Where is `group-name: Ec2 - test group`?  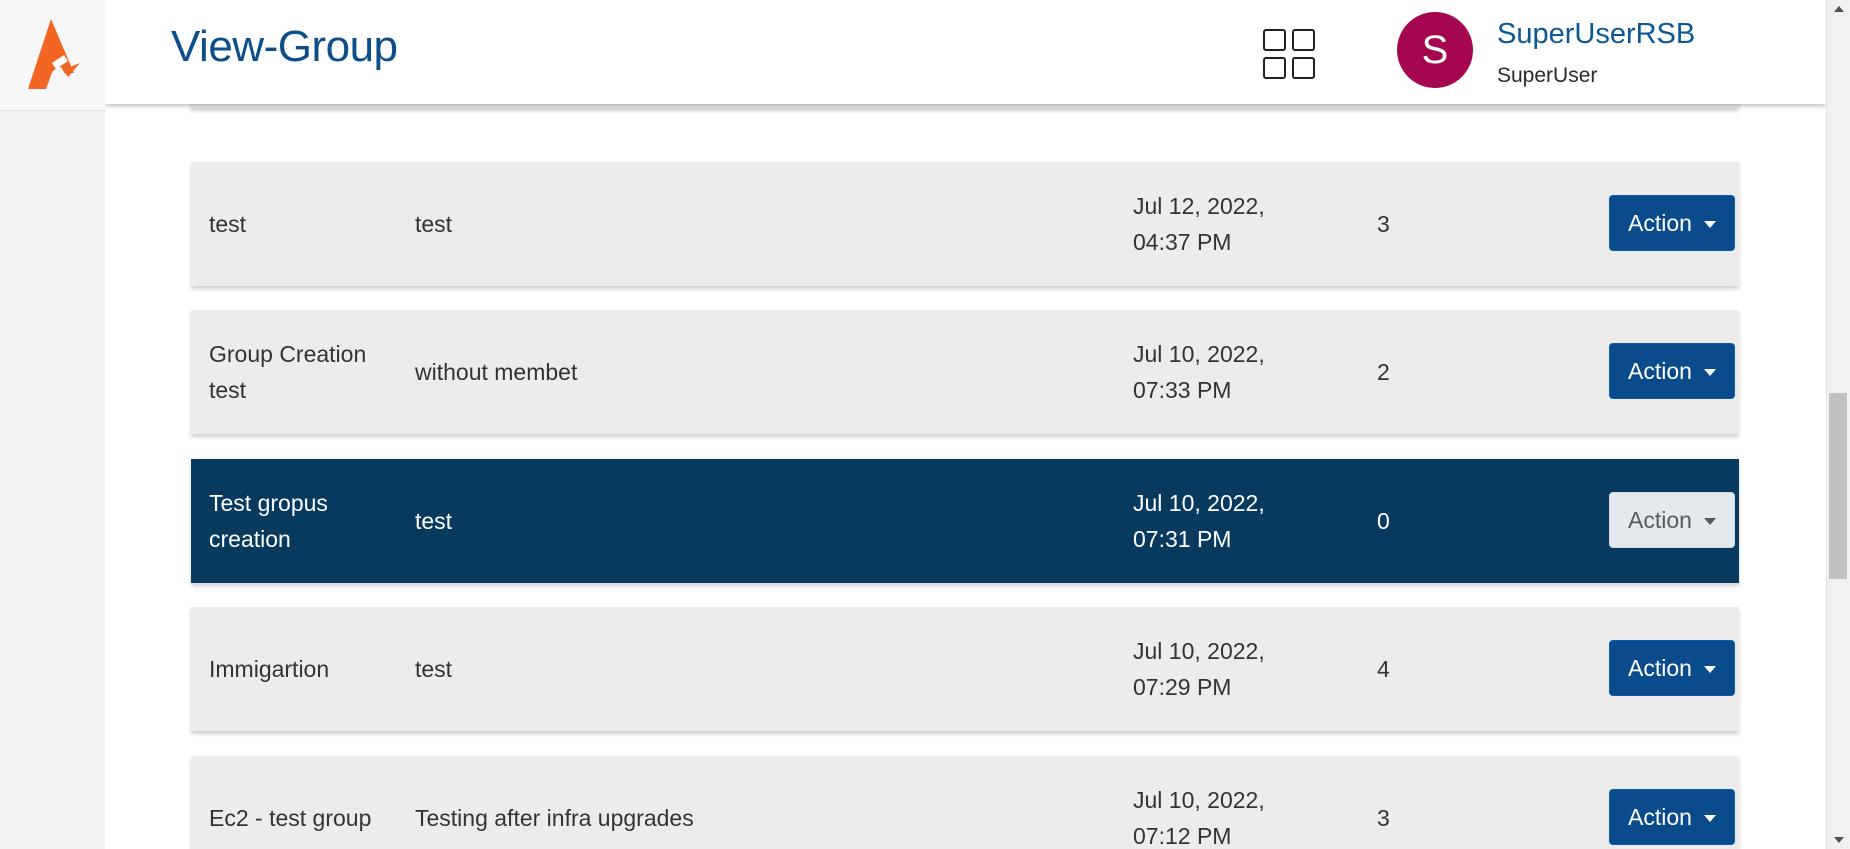 group-name: Ec2 - test group is located at coordinates (290, 818).